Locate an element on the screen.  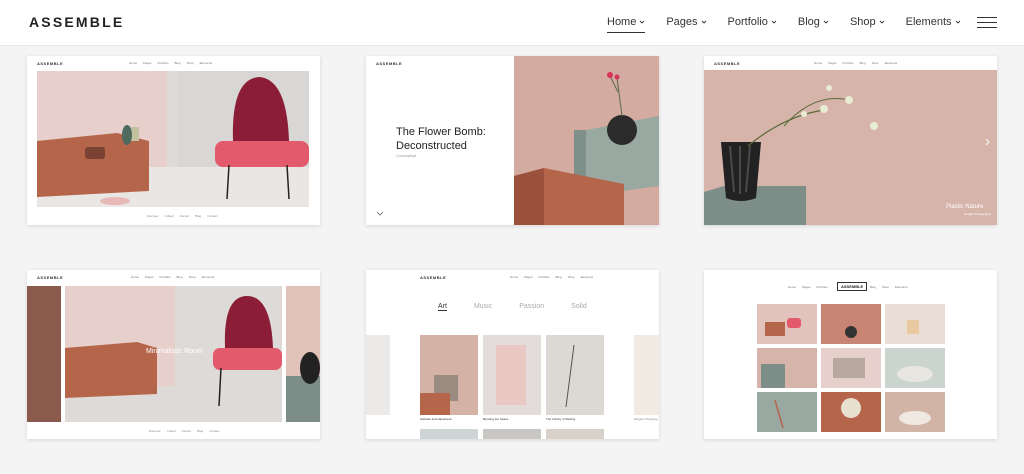
nav-item-portfolio: Portfolio is located at coordinates (752, 22).